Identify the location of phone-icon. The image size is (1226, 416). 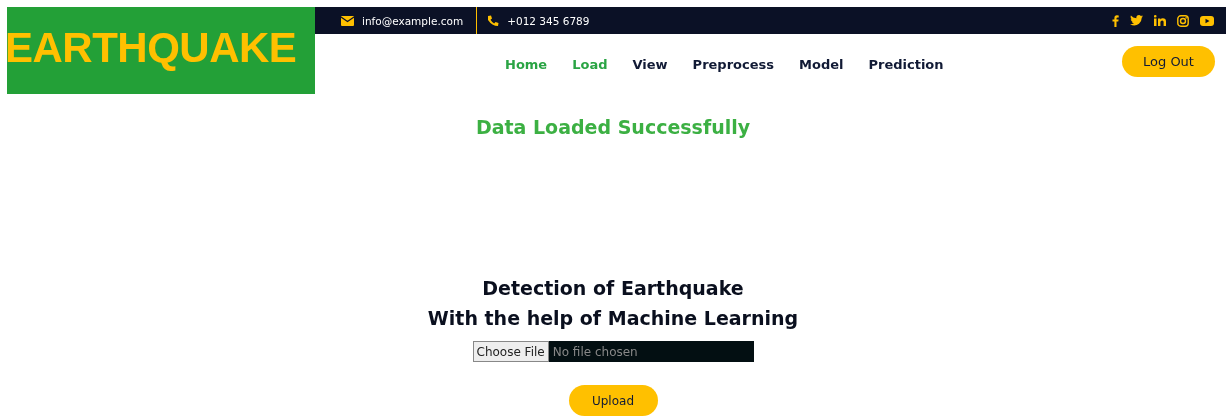
(493, 20).